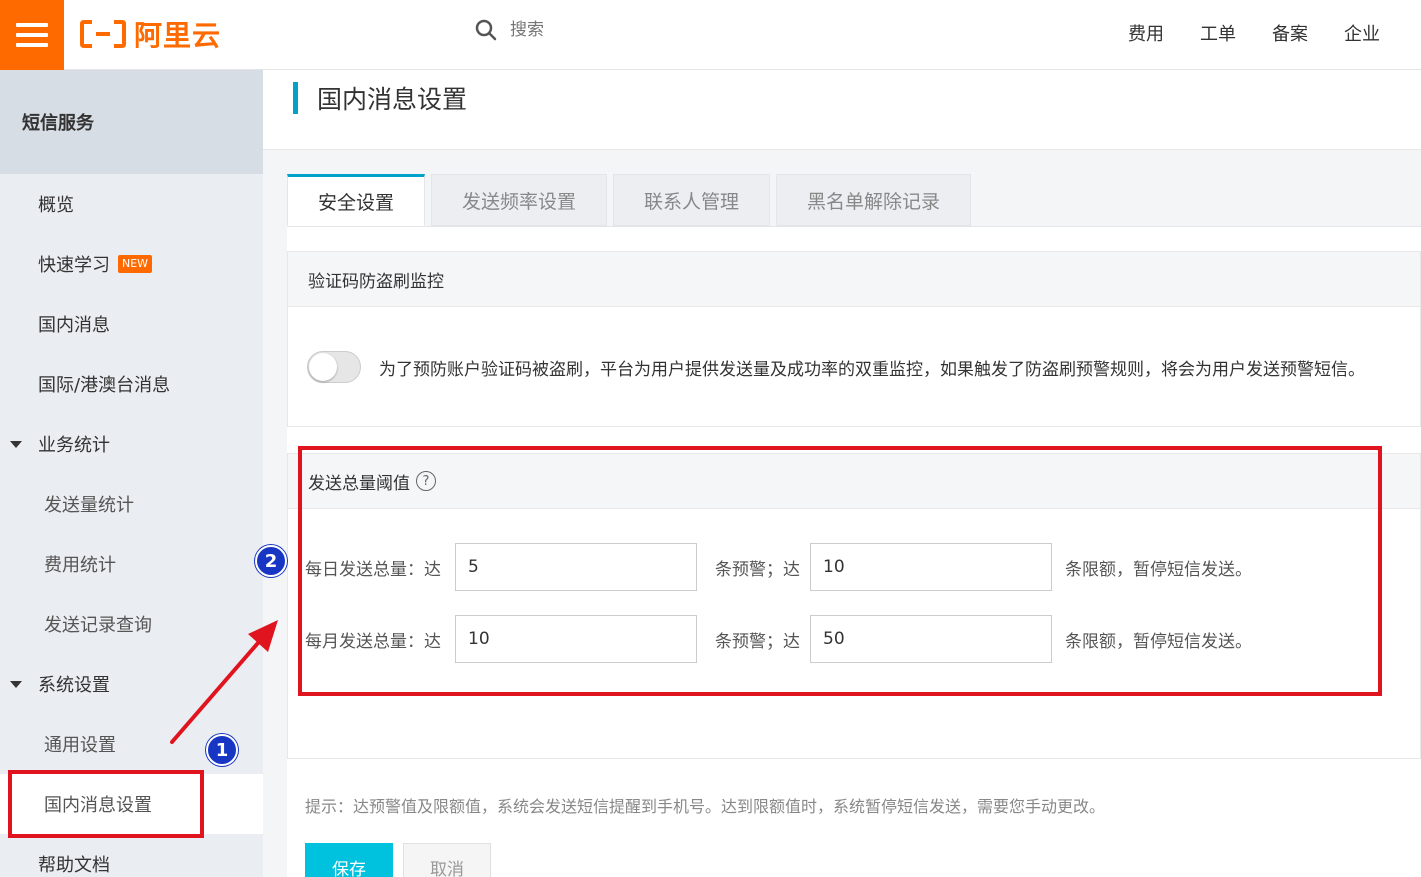 The width and height of the screenshot is (1421, 877). I want to click on annotation-arrow-icon, so click(224, 682).